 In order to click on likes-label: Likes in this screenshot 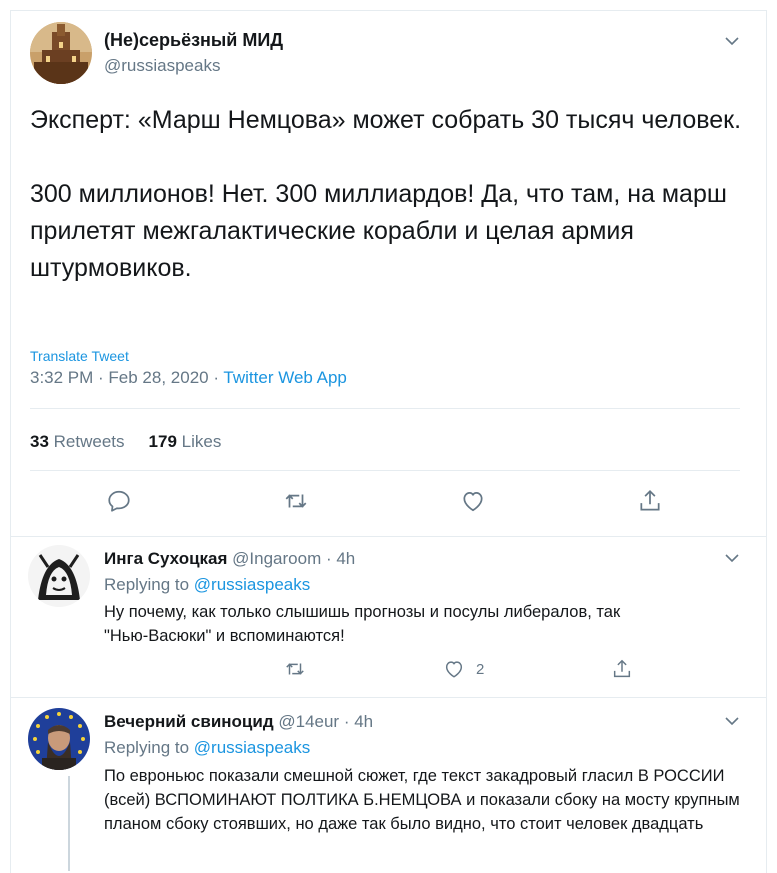, I will do `click(201, 441)`.